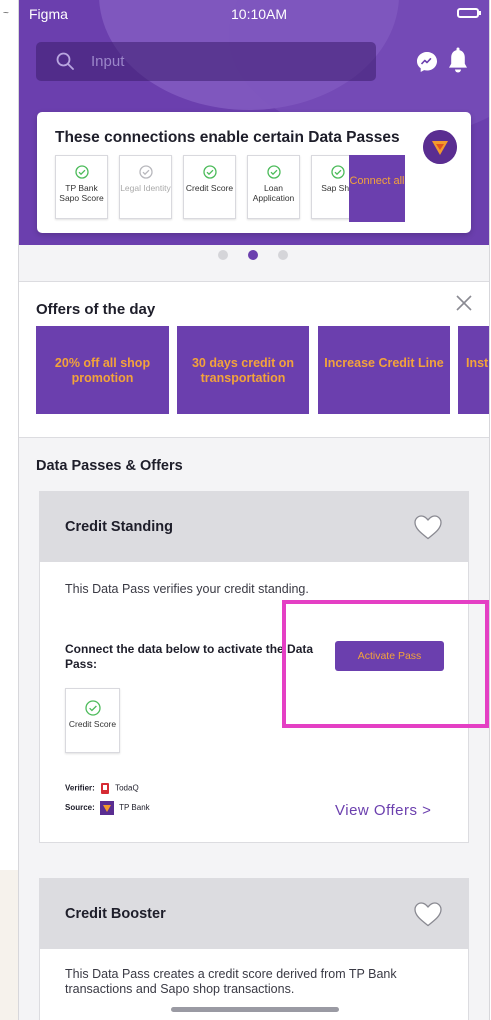 This screenshot has height=1020, width=491. I want to click on section-title: Data Passes & Offers, so click(109, 466).